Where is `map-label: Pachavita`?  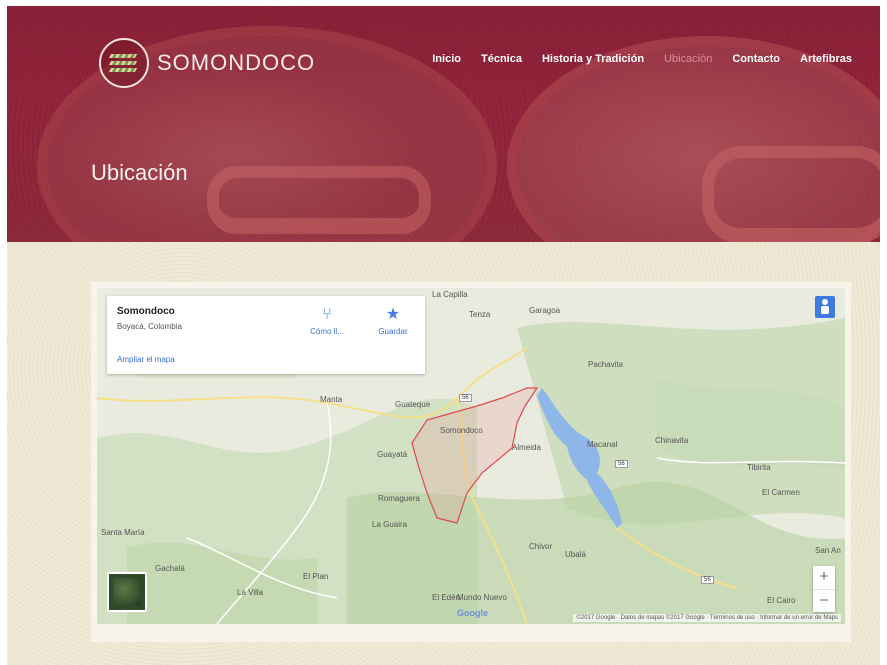 map-label: Pachavita is located at coordinates (606, 364).